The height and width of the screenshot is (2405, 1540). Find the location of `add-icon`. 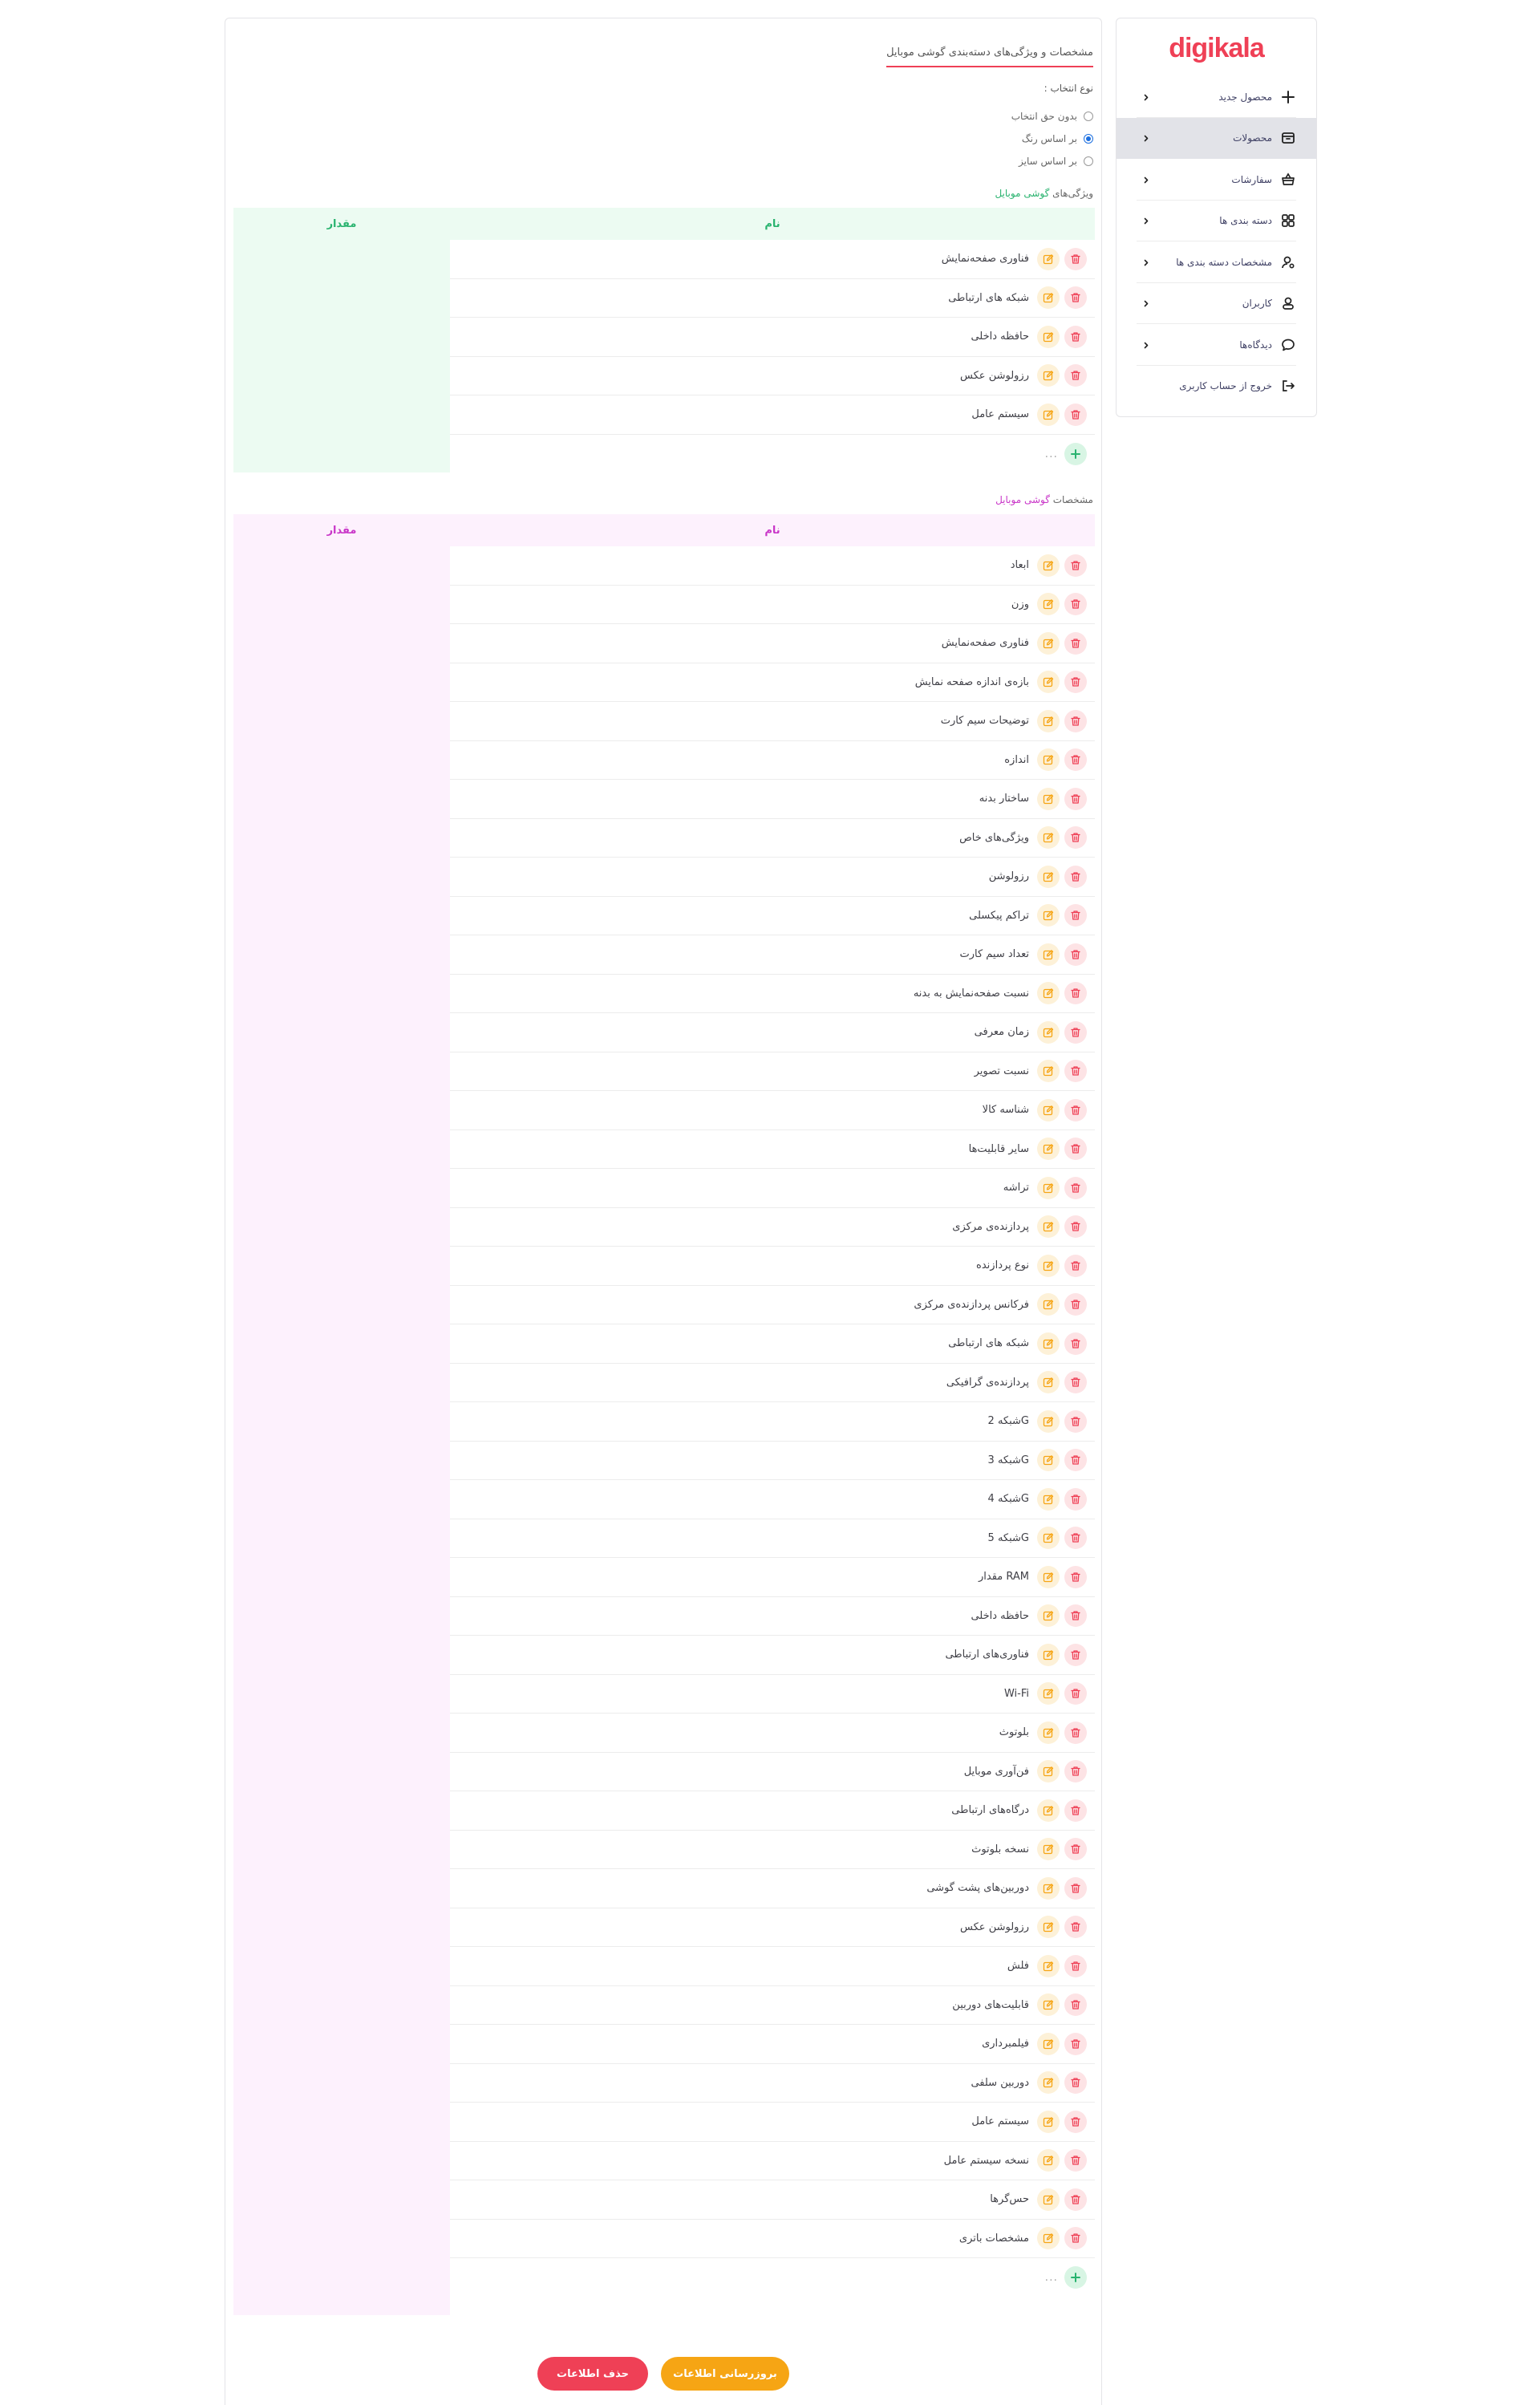

add-icon is located at coordinates (1075, 2277).